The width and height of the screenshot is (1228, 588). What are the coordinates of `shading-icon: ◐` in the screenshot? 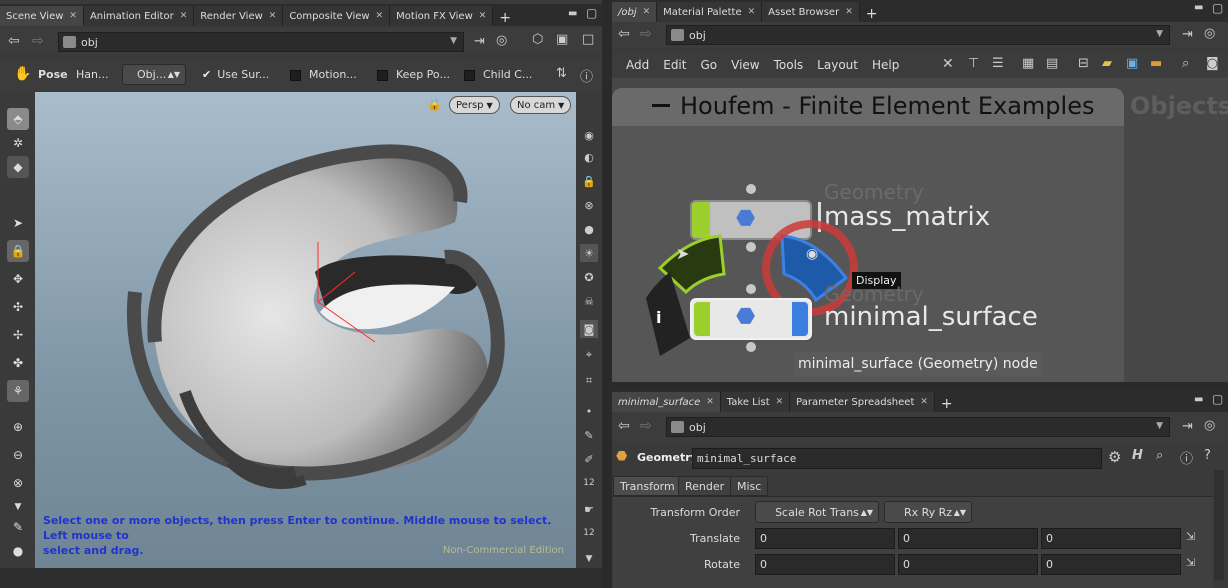 It's located at (589, 157).